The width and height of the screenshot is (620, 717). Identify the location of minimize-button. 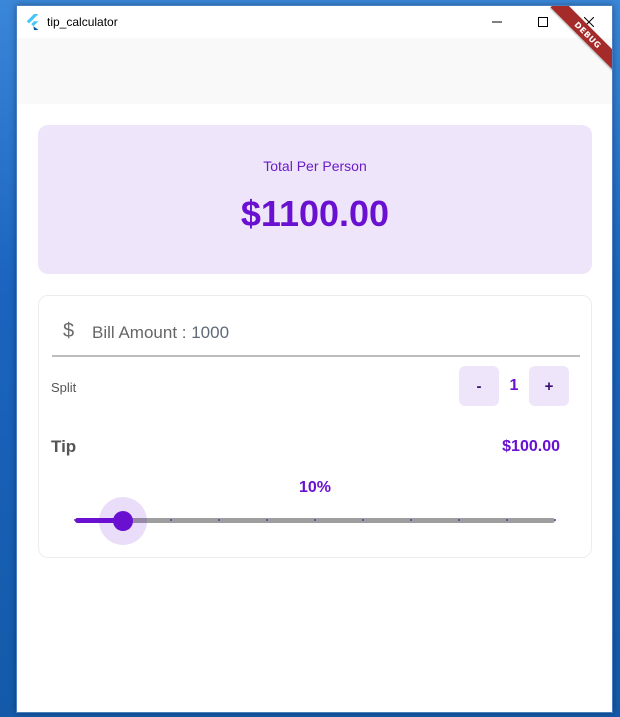
(497, 22).